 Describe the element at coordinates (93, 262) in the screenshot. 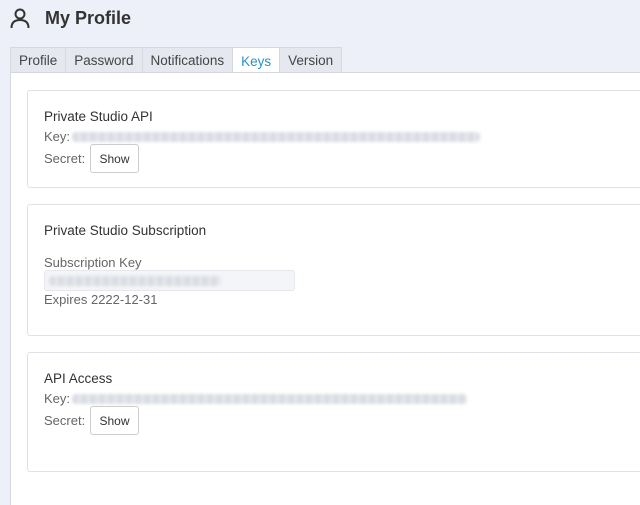

I see `subscription-key-label: Subscription Key` at that location.